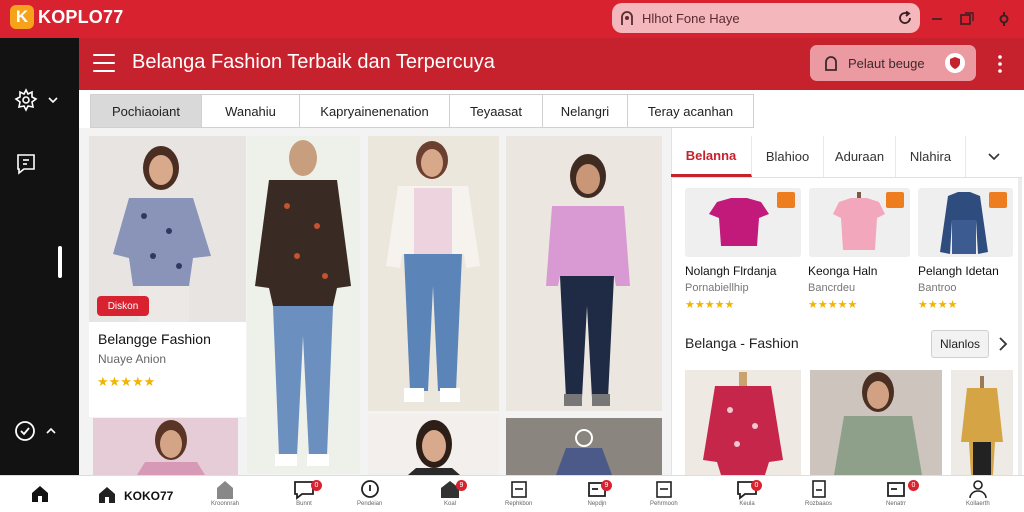  What do you see at coordinates (832, 288) in the screenshot?
I see `thumb-sub-2: Bancrdeu` at bounding box center [832, 288].